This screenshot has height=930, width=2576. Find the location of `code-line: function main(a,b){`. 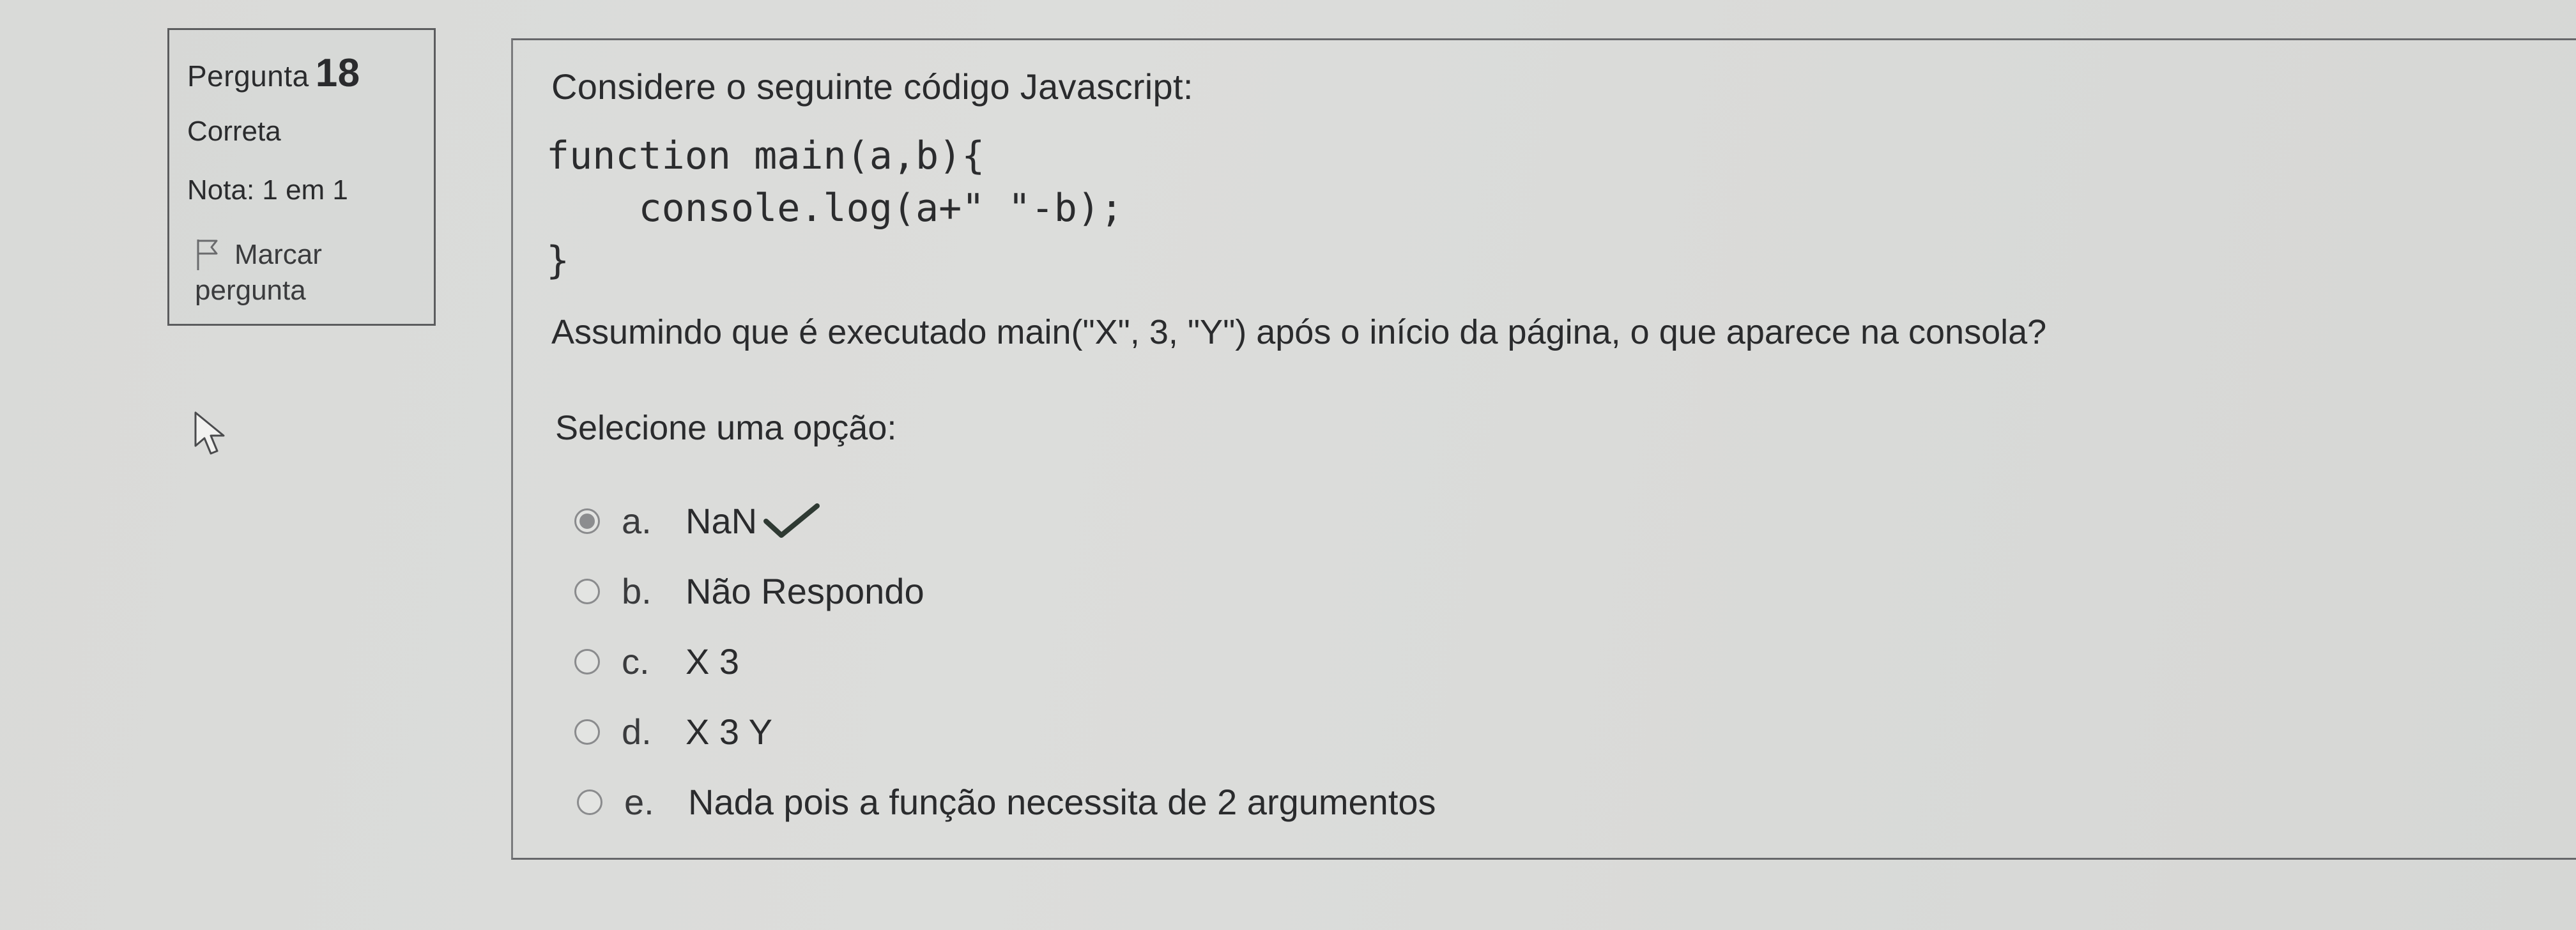

code-line: function main(a,b){ is located at coordinates (765, 155).